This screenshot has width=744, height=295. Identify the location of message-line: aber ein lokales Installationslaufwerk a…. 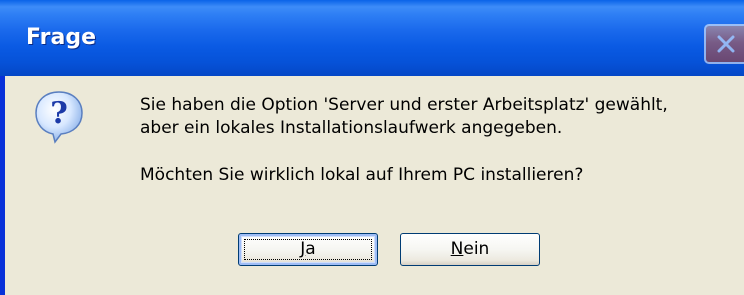
(351, 128).